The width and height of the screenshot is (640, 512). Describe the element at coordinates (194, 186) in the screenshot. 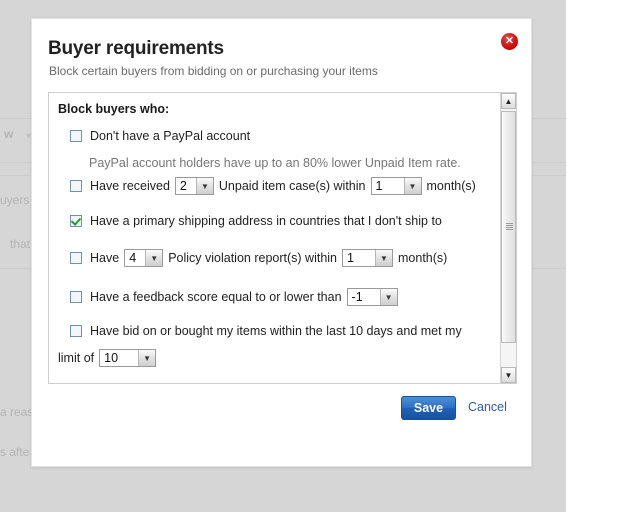

I see `select-unpaid-case-count: 2 ▼` at that location.